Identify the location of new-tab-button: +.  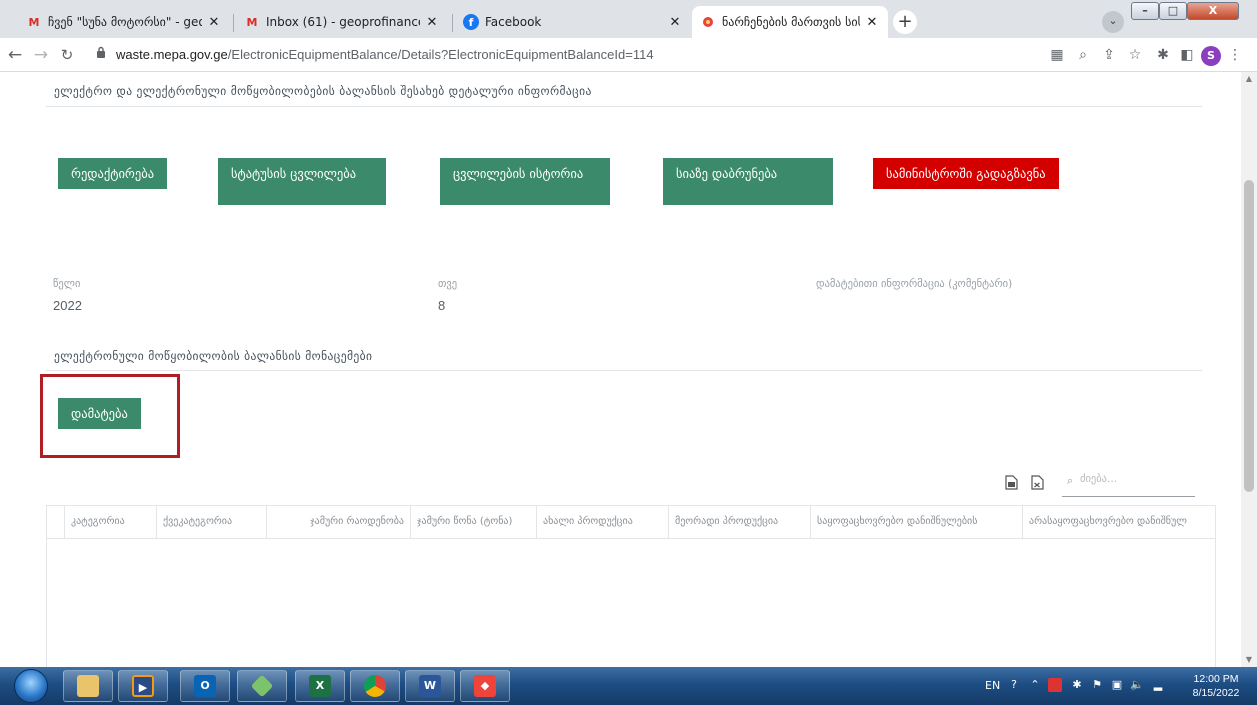
(905, 22).